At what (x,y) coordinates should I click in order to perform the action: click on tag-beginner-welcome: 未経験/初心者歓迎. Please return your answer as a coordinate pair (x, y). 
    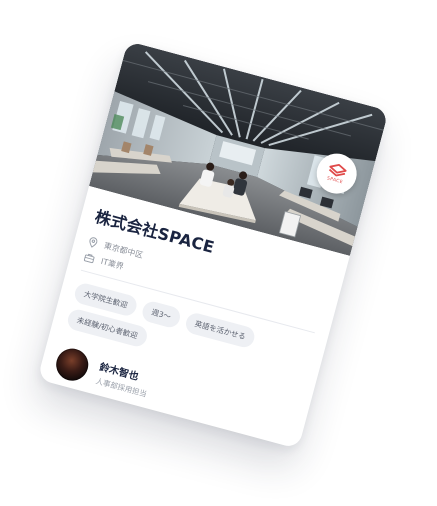
    Looking at the image, I should click on (107, 328).